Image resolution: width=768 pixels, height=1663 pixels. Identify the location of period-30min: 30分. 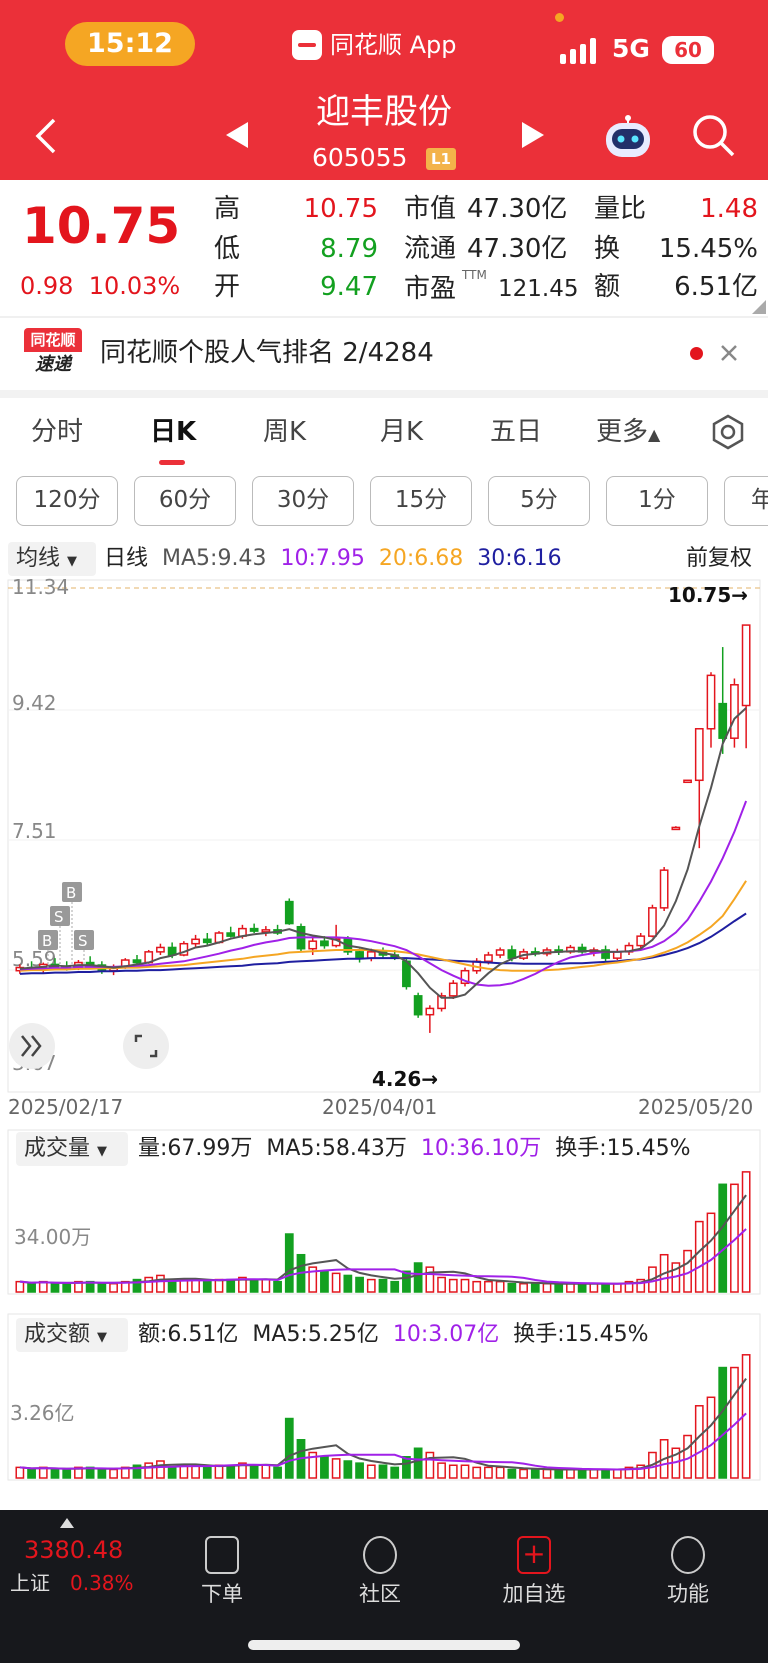
(303, 501).